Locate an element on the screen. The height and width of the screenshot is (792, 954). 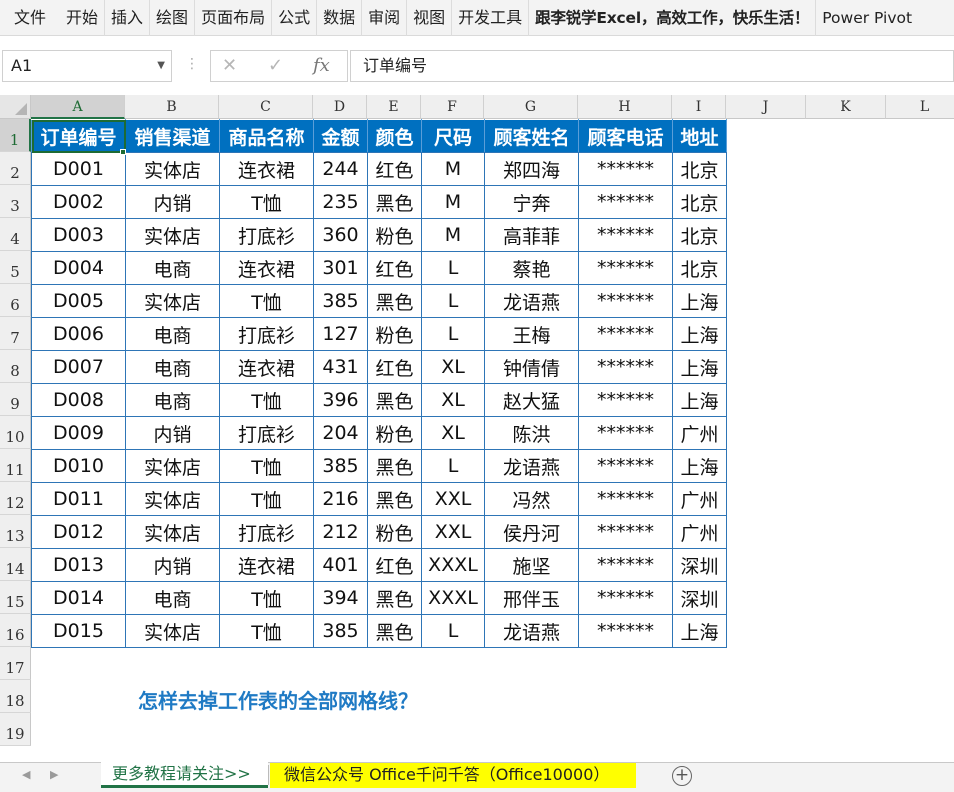
row-header-10: 10 is located at coordinates (15, 432).